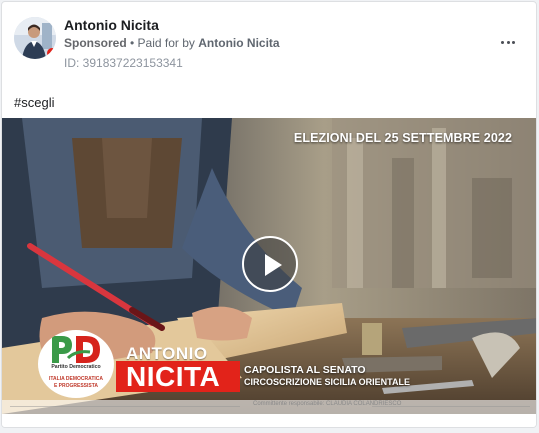 The image size is (539, 433). I want to click on paid-for-by-name: Antonio Nicita, so click(238, 43).